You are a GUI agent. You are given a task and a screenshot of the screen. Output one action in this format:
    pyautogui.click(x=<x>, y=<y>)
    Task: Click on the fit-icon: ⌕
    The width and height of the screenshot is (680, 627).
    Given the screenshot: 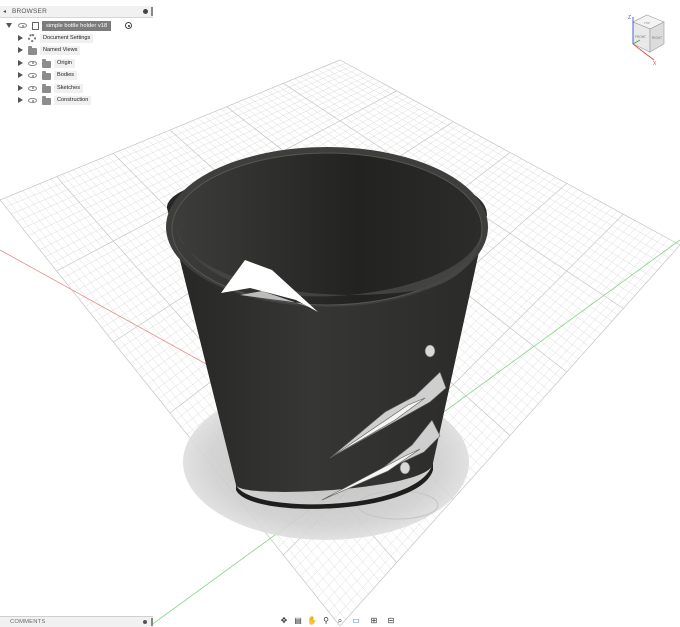 What is the action you would take?
    pyautogui.click(x=340, y=620)
    